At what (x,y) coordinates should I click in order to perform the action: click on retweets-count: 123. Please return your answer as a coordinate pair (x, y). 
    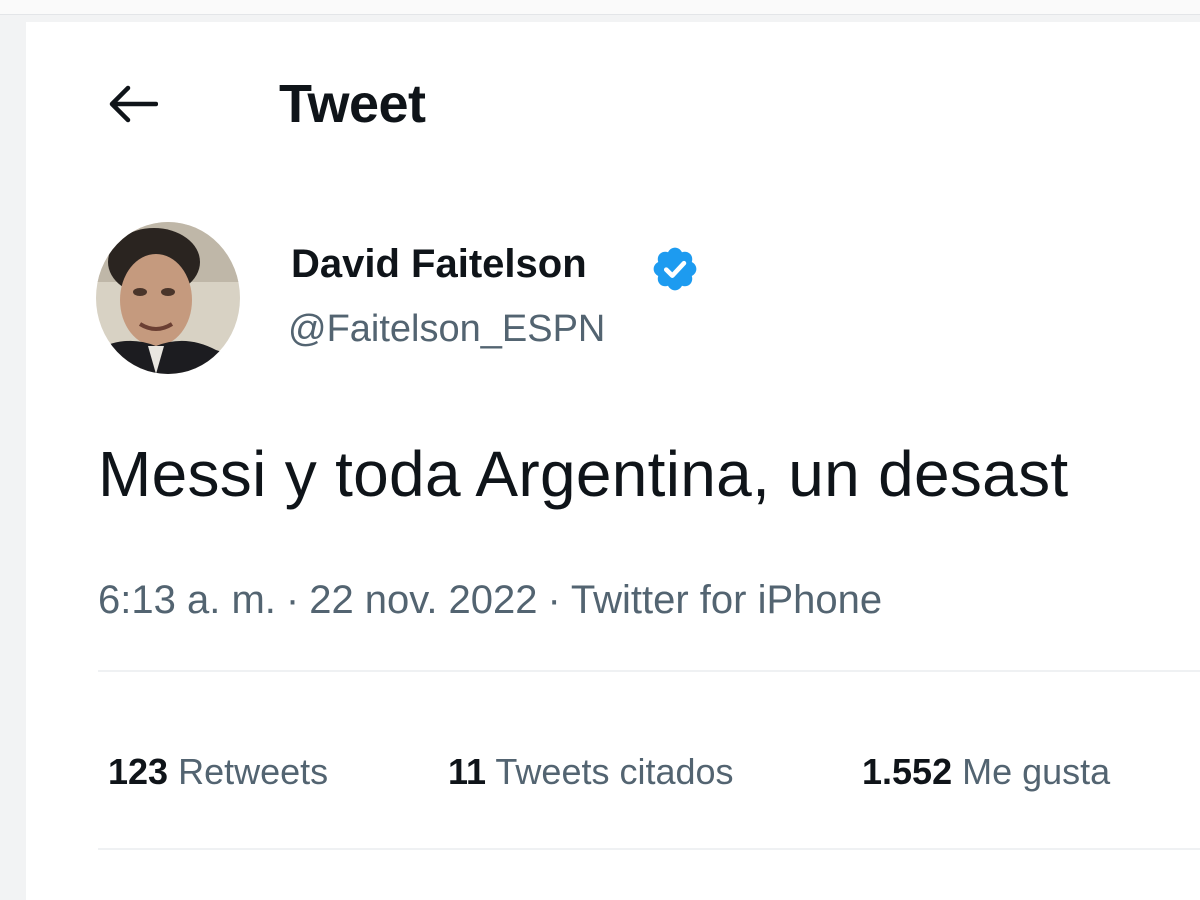
    Looking at the image, I should click on (138, 771).